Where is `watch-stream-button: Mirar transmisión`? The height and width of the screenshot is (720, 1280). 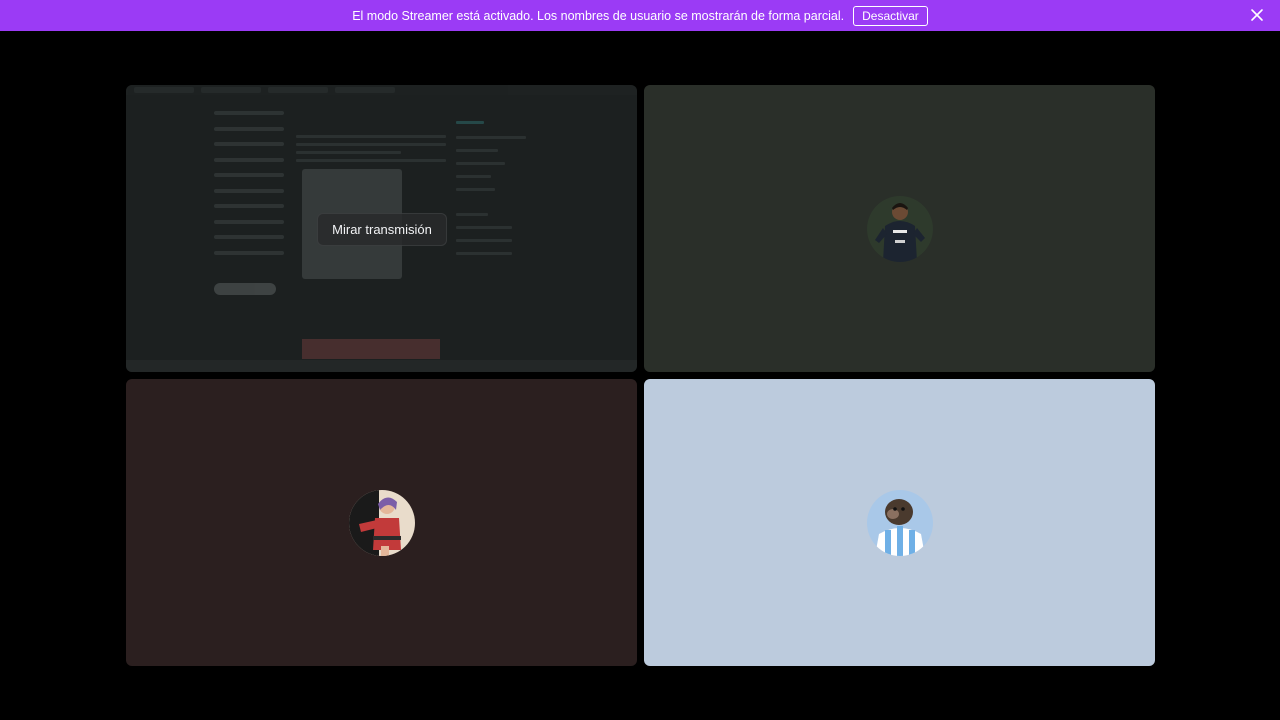
watch-stream-button: Mirar transmisión is located at coordinates (382, 229).